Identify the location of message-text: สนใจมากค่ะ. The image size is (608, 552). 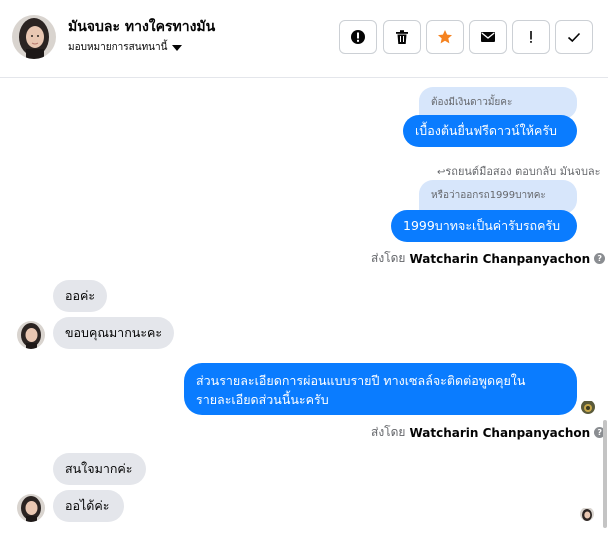
(99, 468).